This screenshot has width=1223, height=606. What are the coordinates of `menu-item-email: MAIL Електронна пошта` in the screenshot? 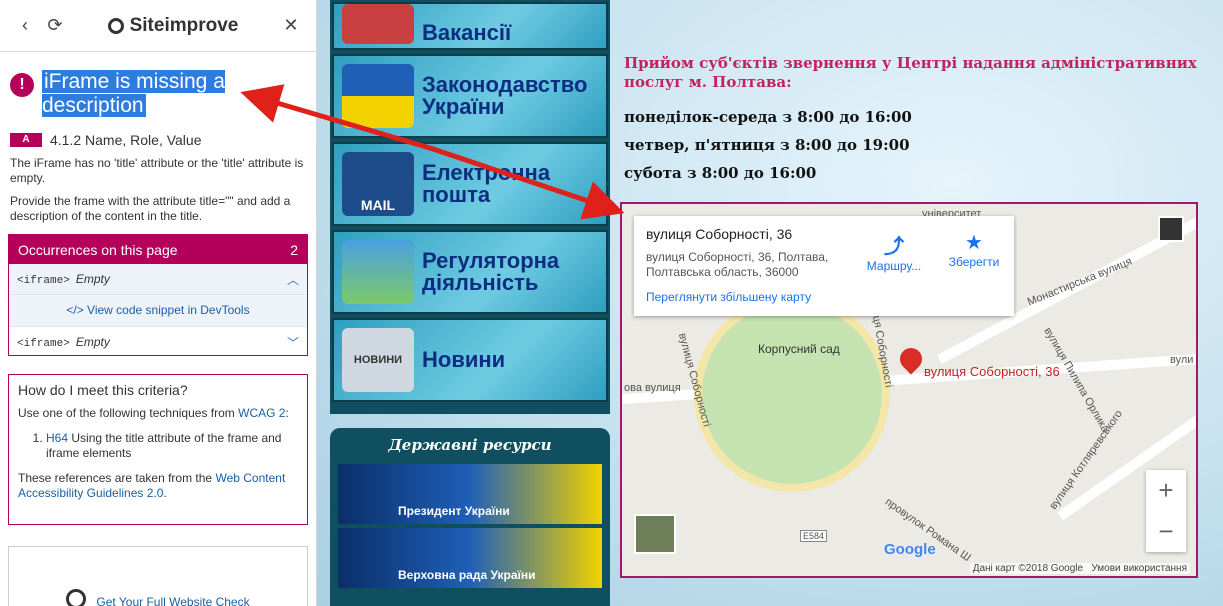 It's located at (470, 184).